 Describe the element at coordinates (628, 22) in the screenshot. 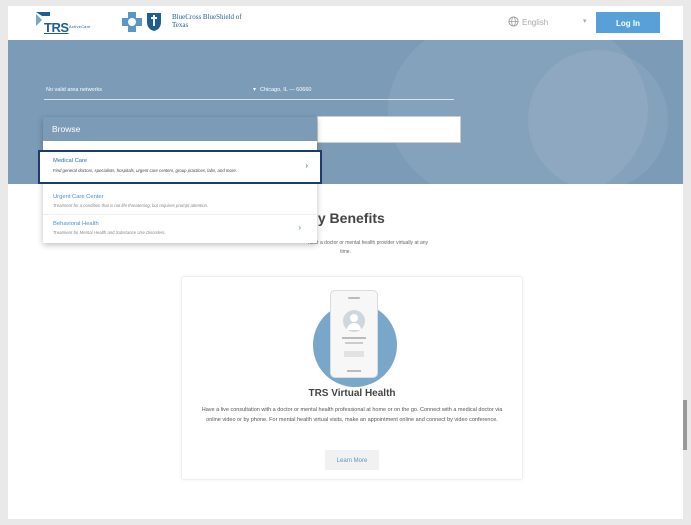

I see `login-button: Log In` at that location.